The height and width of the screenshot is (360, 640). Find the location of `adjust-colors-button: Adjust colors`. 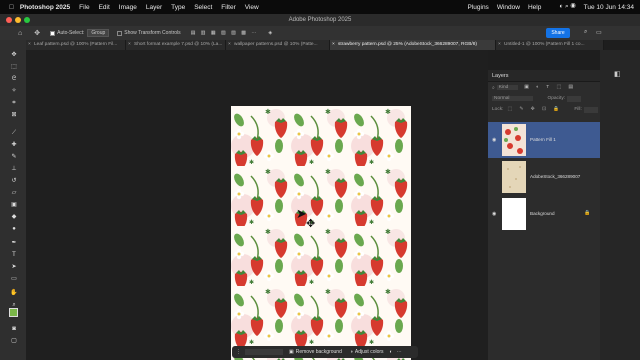

adjust-colors-button: Adjust colors is located at coordinates (369, 352).